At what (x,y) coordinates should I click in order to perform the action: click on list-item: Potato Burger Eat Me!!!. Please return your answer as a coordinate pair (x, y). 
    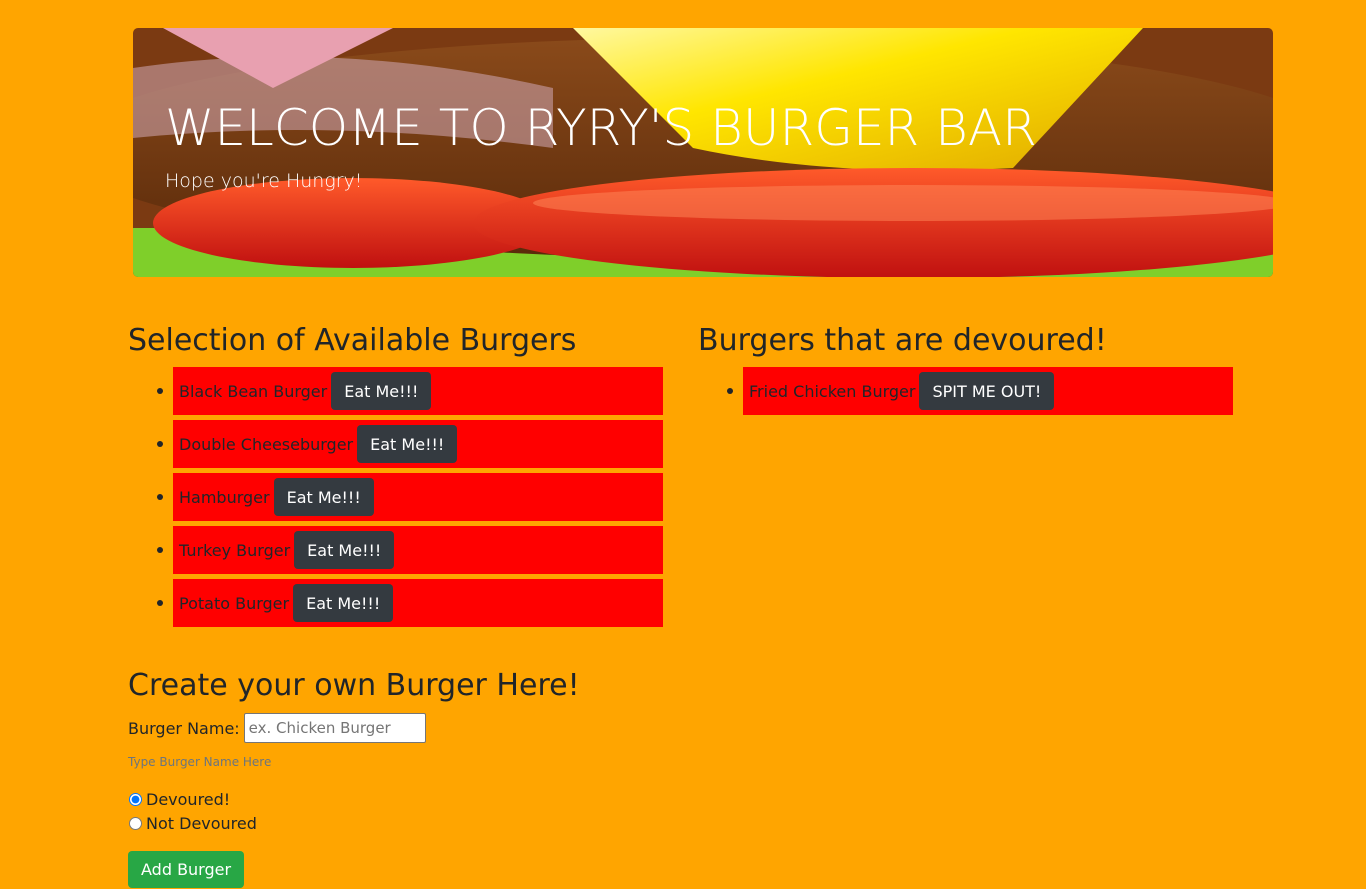
    Looking at the image, I should click on (410, 603).